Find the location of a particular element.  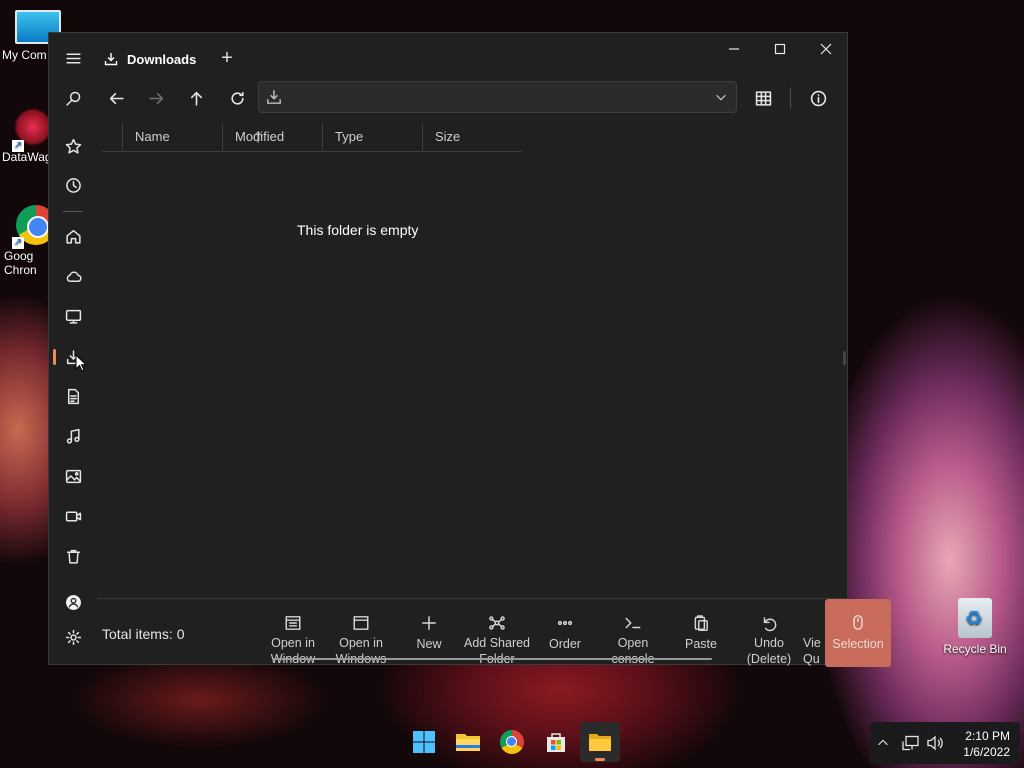

volume-icon is located at coordinates (935, 743).